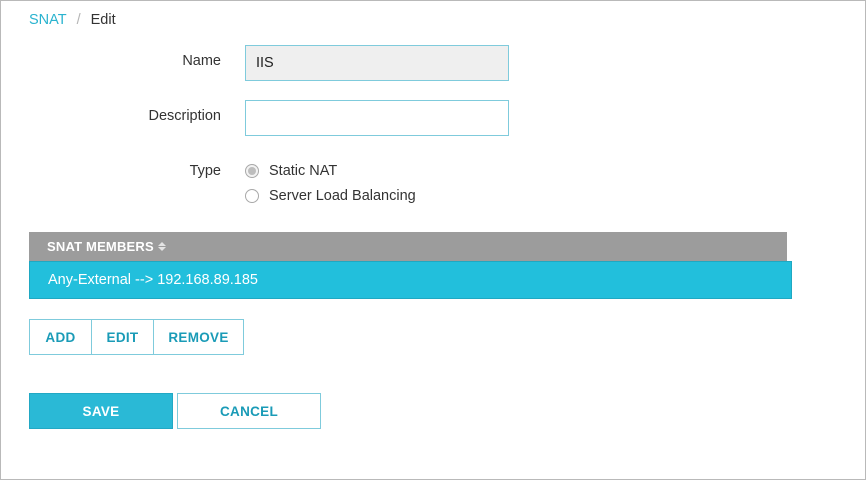 The height and width of the screenshot is (480, 866). Describe the element at coordinates (249, 411) in the screenshot. I see `cancel-button: CANCEL` at that location.